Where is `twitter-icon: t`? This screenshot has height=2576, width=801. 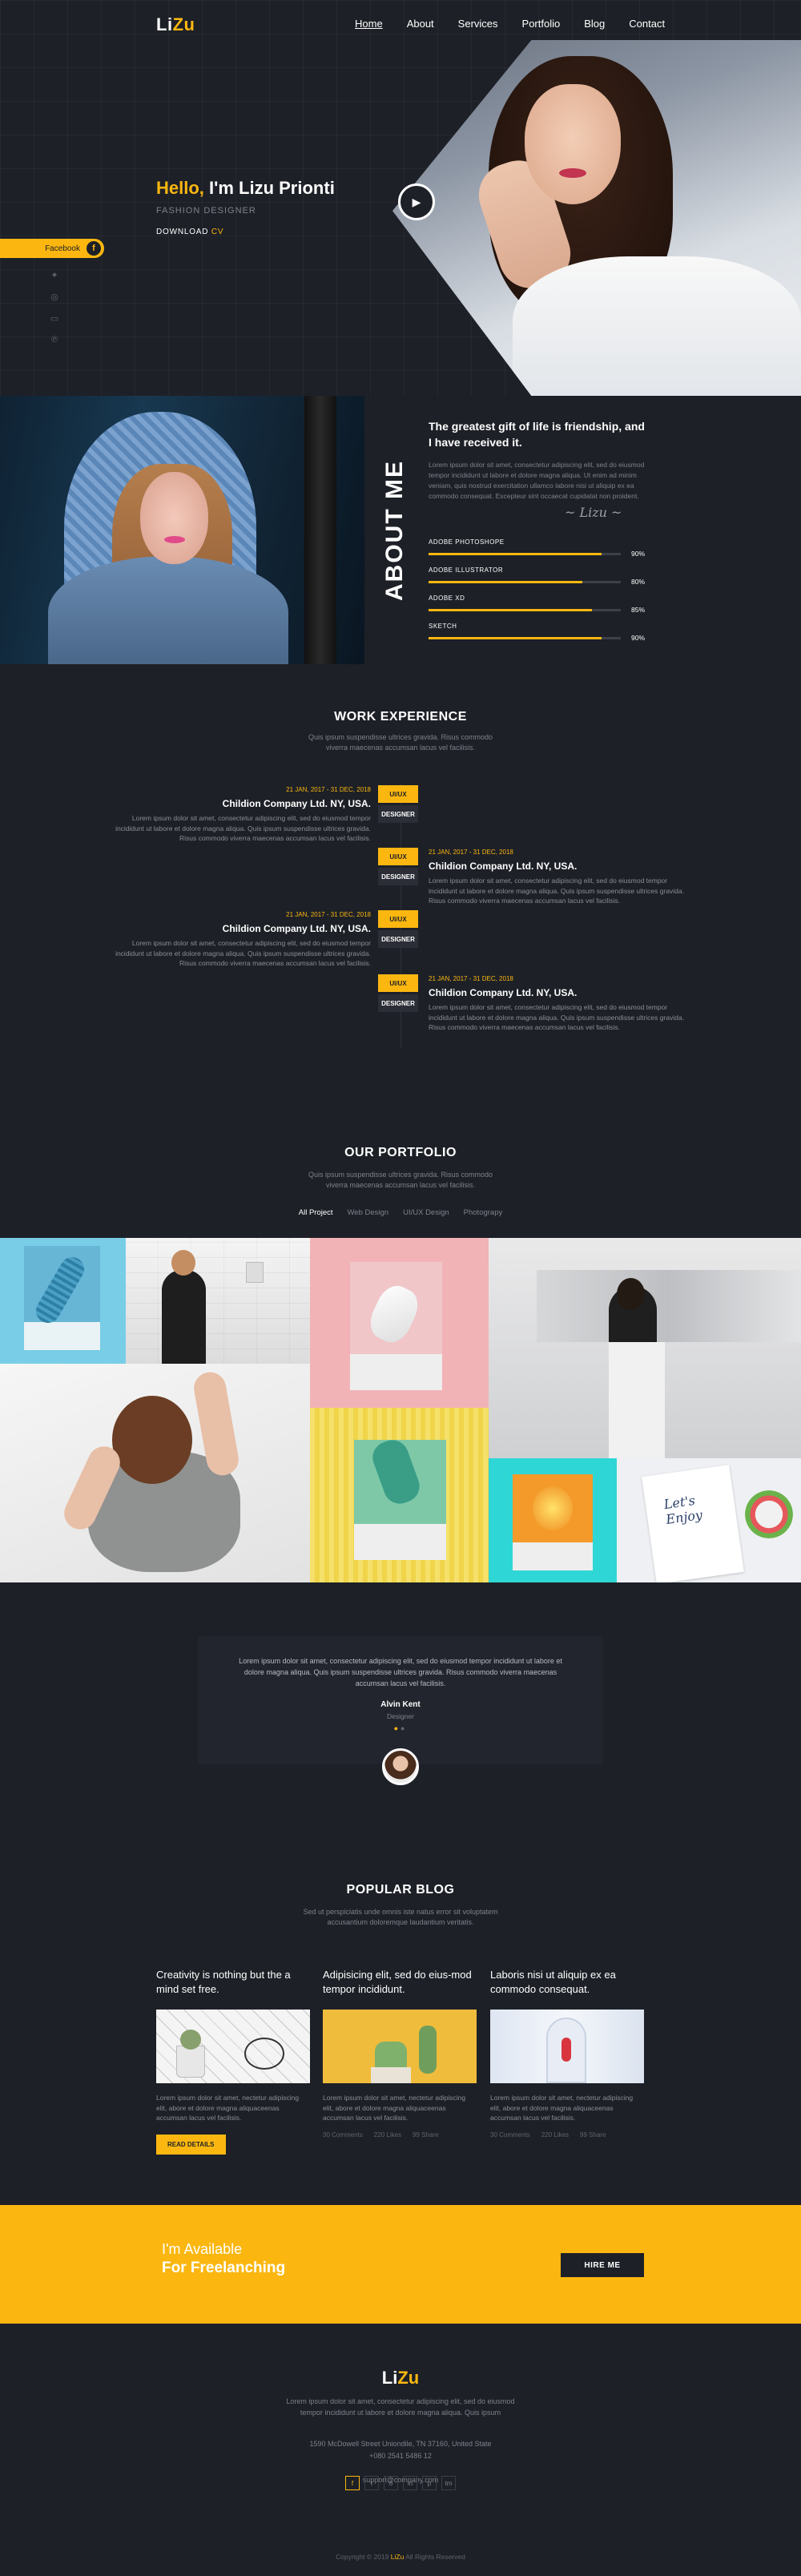
twitter-icon: t is located at coordinates (371, 2483).